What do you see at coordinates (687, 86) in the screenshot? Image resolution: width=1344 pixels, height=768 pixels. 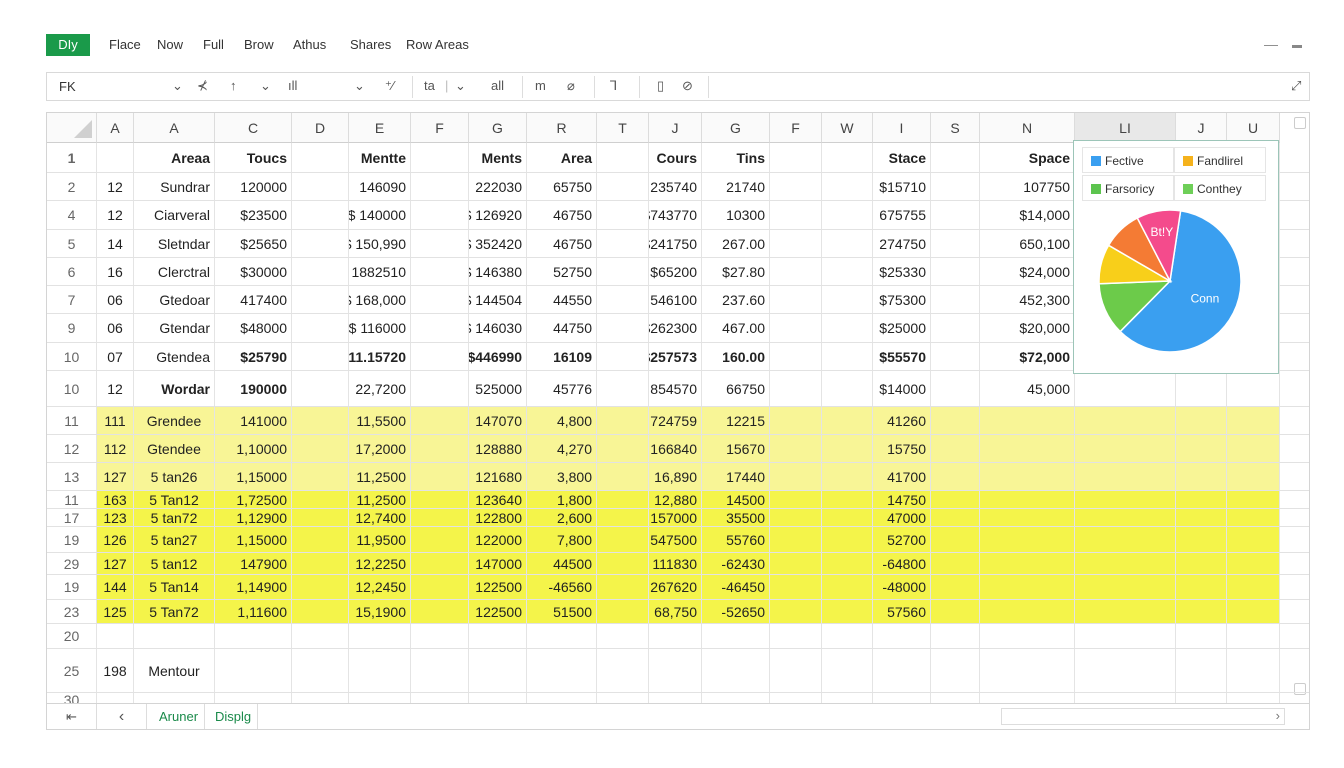 I see `pen-icon: ⊘` at bounding box center [687, 86].